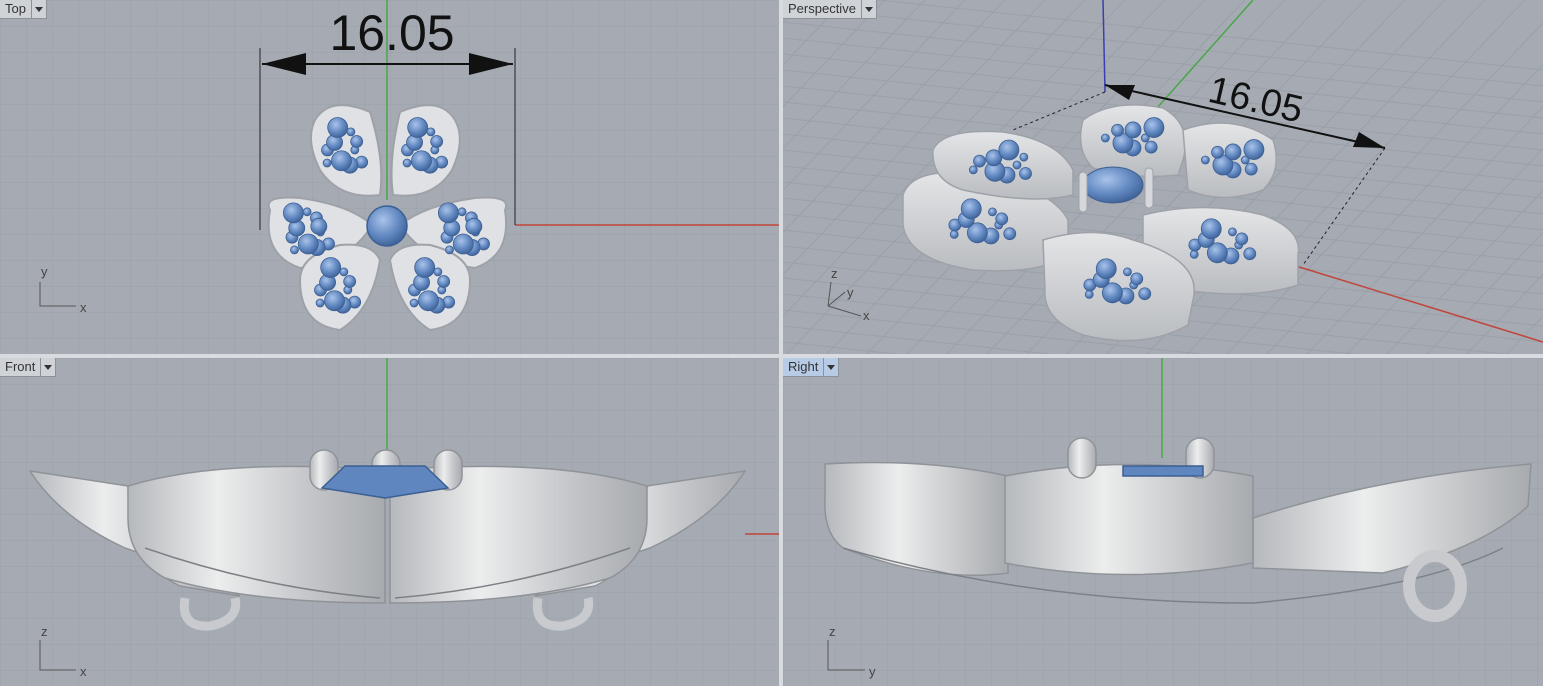 The width and height of the screenshot is (1543, 686). Describe the element at coordinates (822, 8) in the screenshot. I see `viewport-label-perspective: Perspective` at that location.